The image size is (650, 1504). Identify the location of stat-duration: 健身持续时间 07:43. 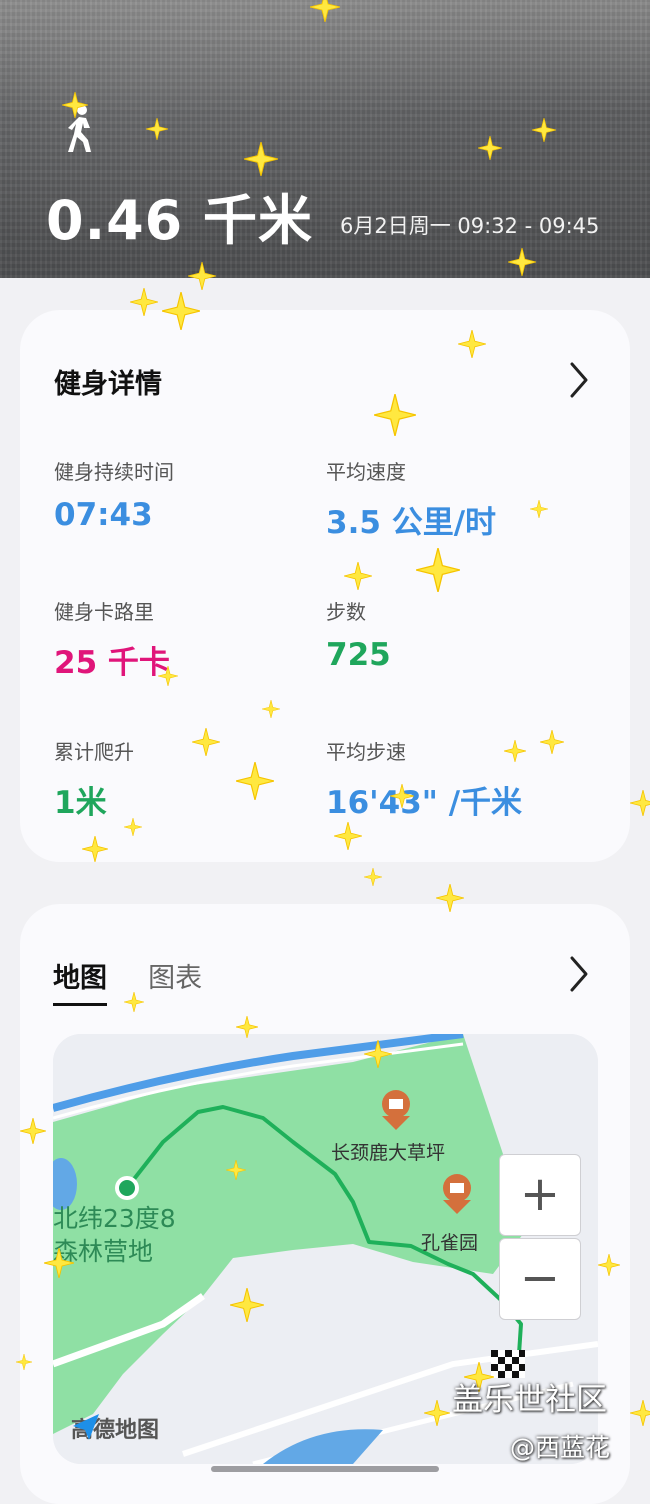
(114, 494).